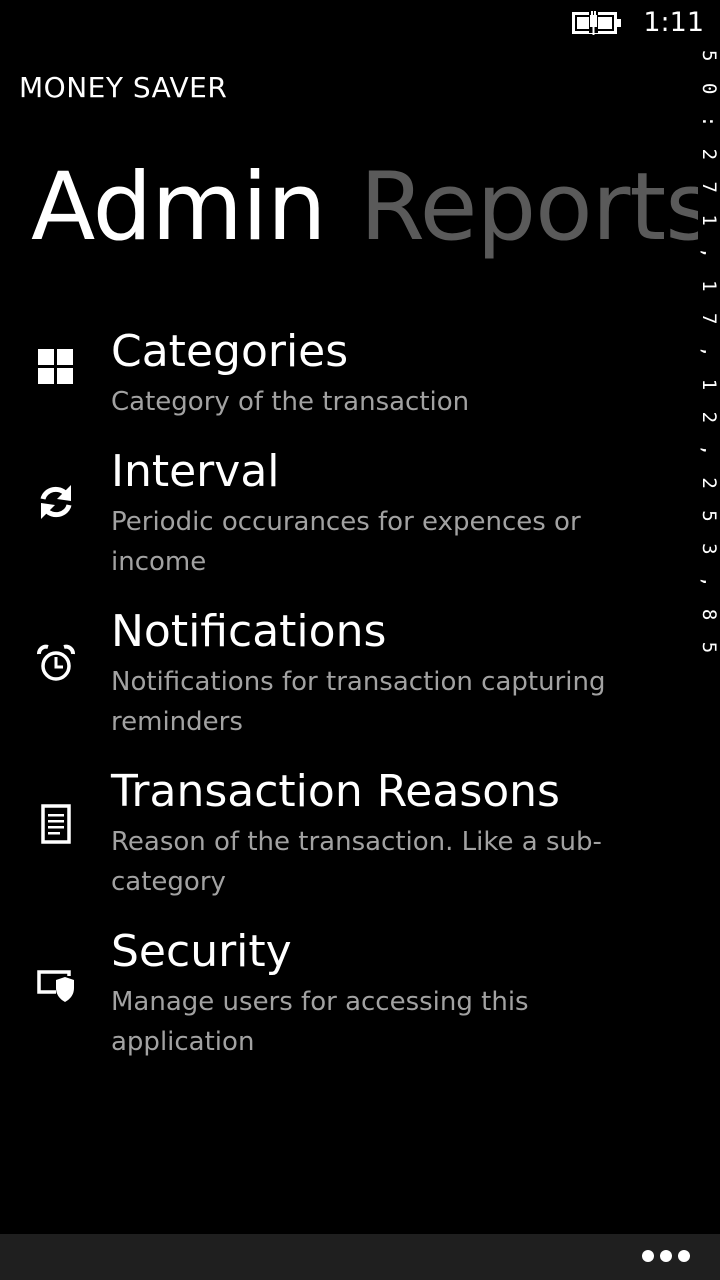 The height and width of the screenshot is (1280, 720). I want to click on pivot-tab-admin: Admin, so click(179, 208).